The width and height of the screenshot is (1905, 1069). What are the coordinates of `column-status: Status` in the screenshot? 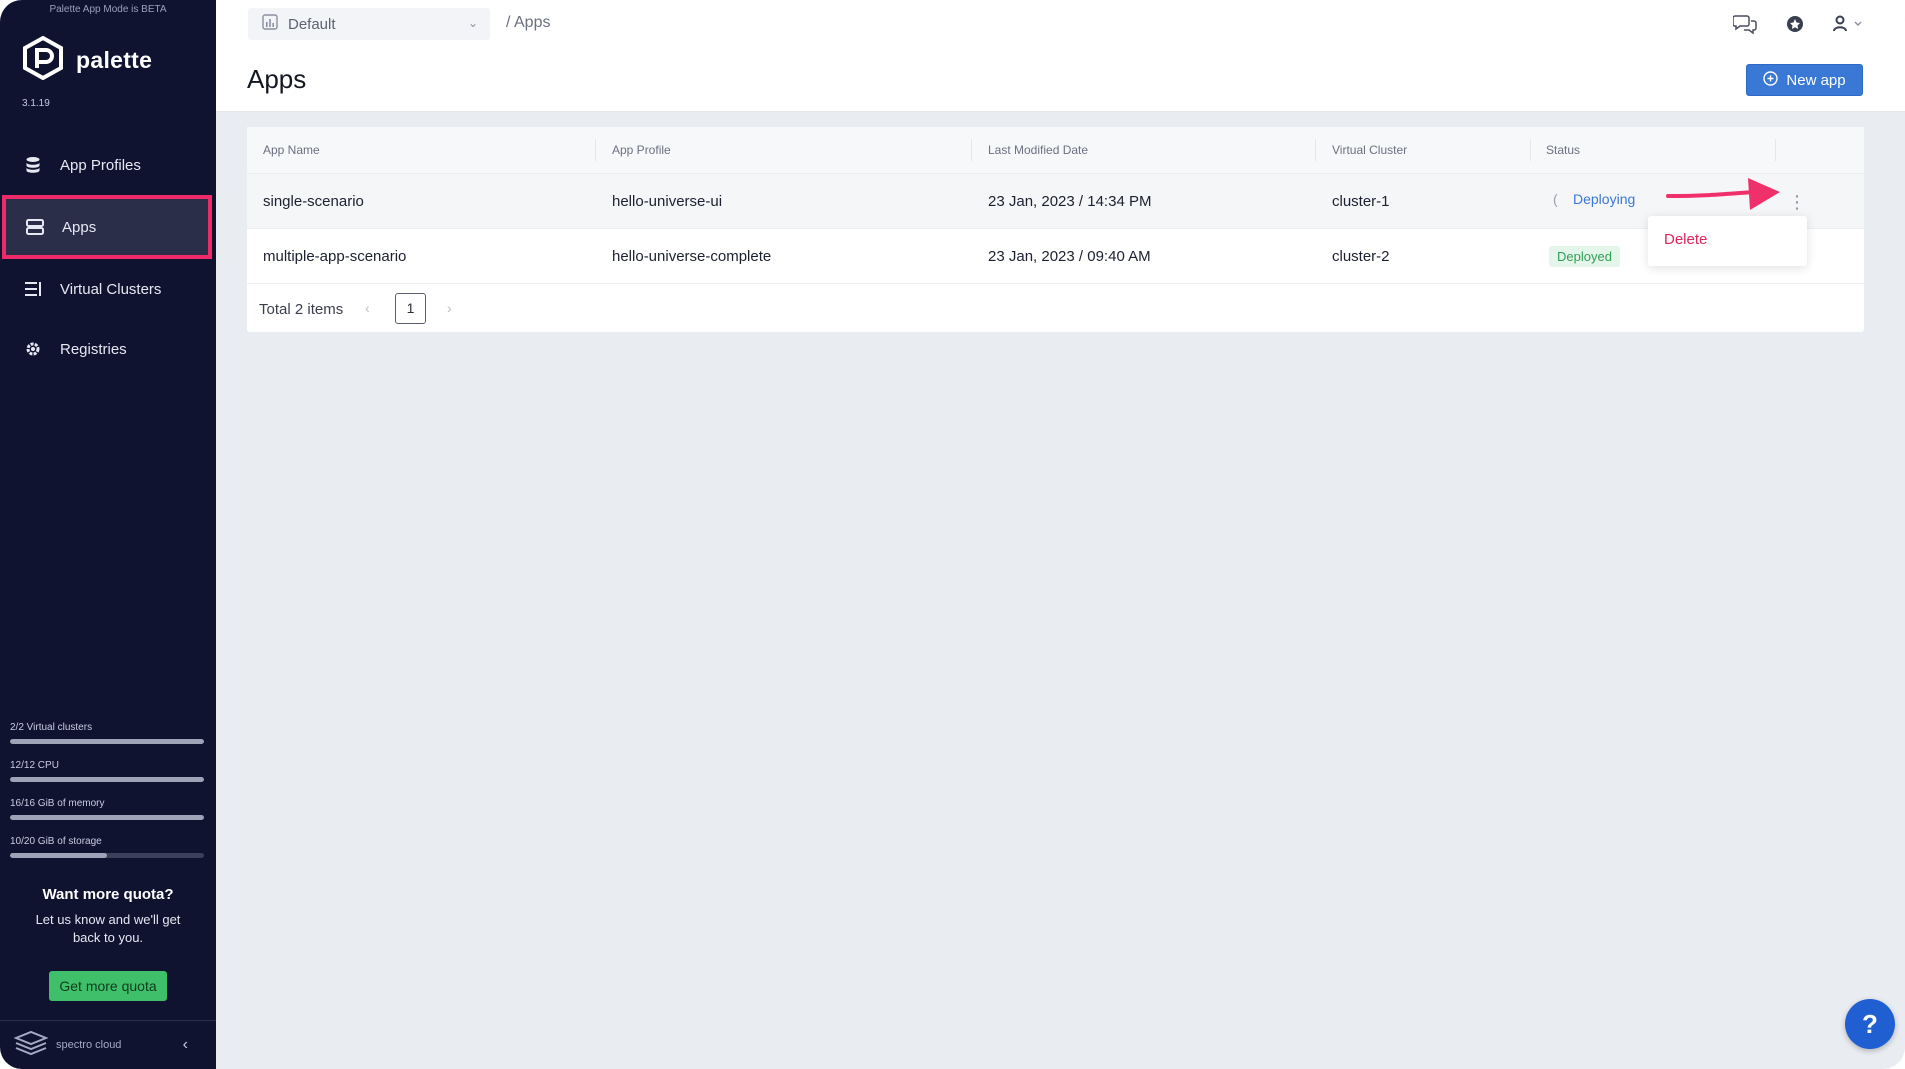 It's located at (1563, 150).